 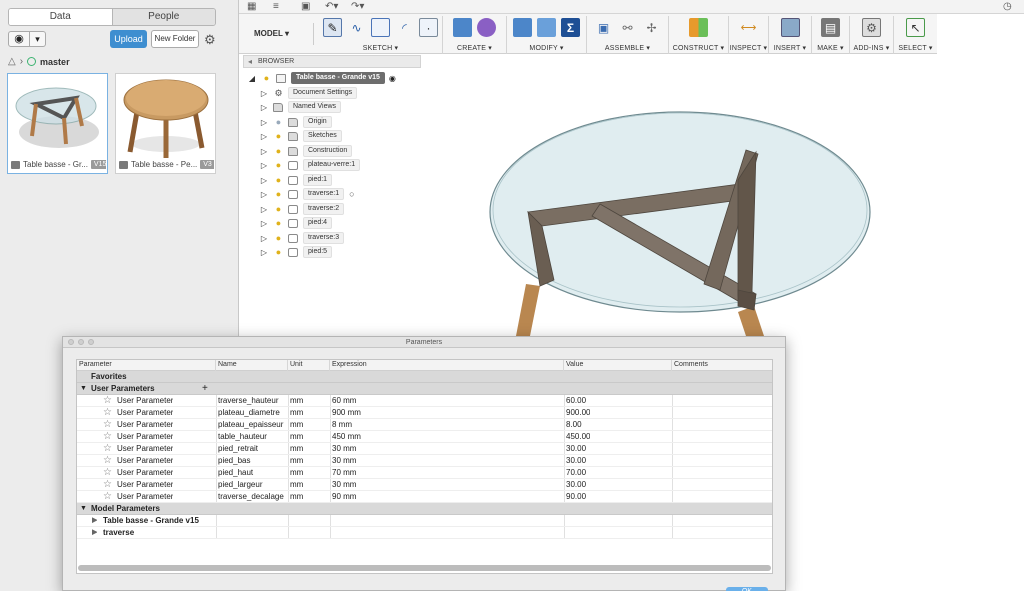 What do you see at coordinates (424, 533) in the screenshot?
I see `model-component-row: ▶ traverse` at bounding box center [424, 533].